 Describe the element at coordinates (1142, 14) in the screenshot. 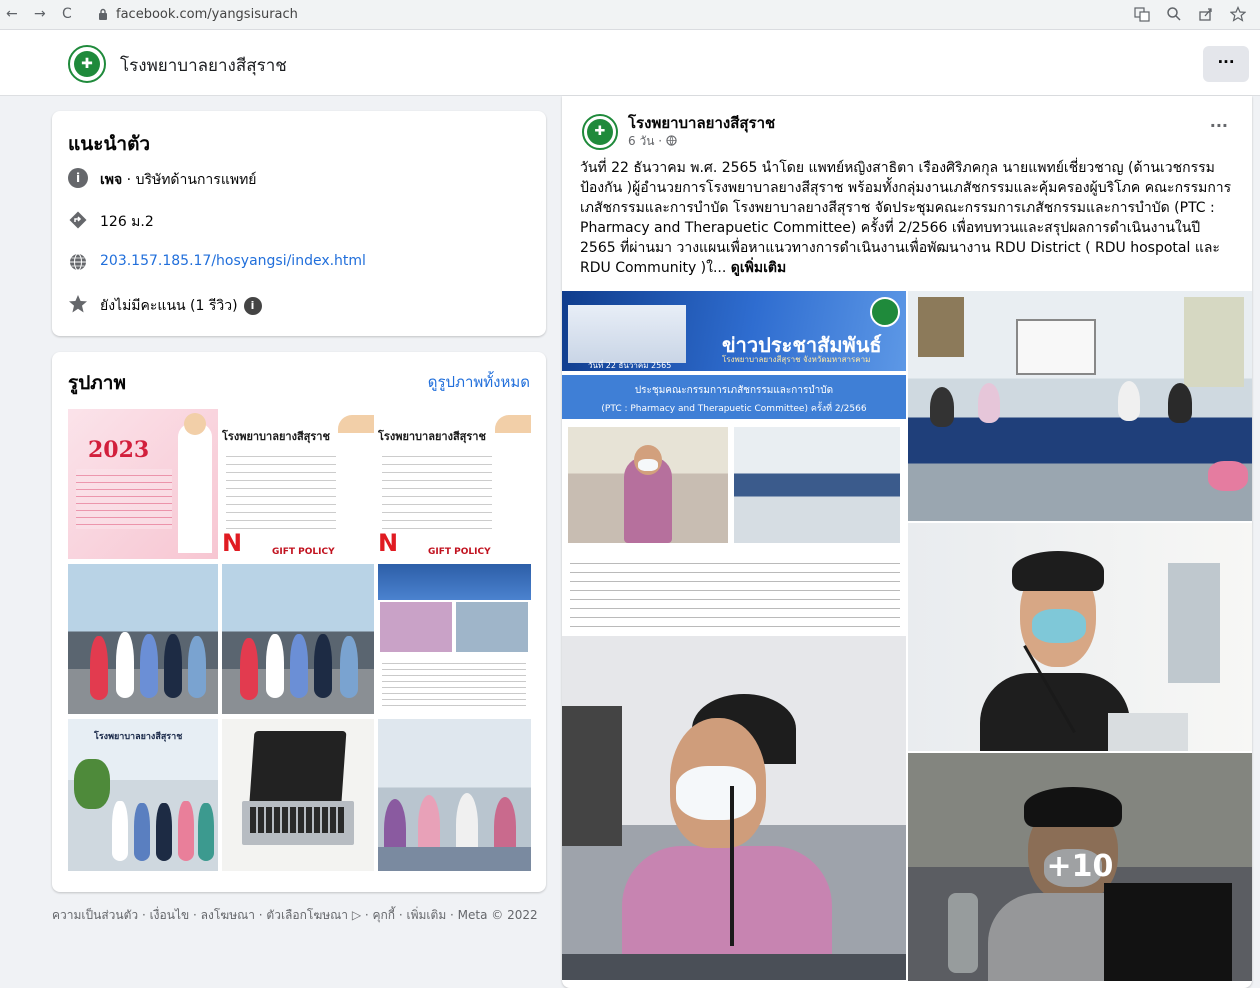

I see `translate-icon` at that location.